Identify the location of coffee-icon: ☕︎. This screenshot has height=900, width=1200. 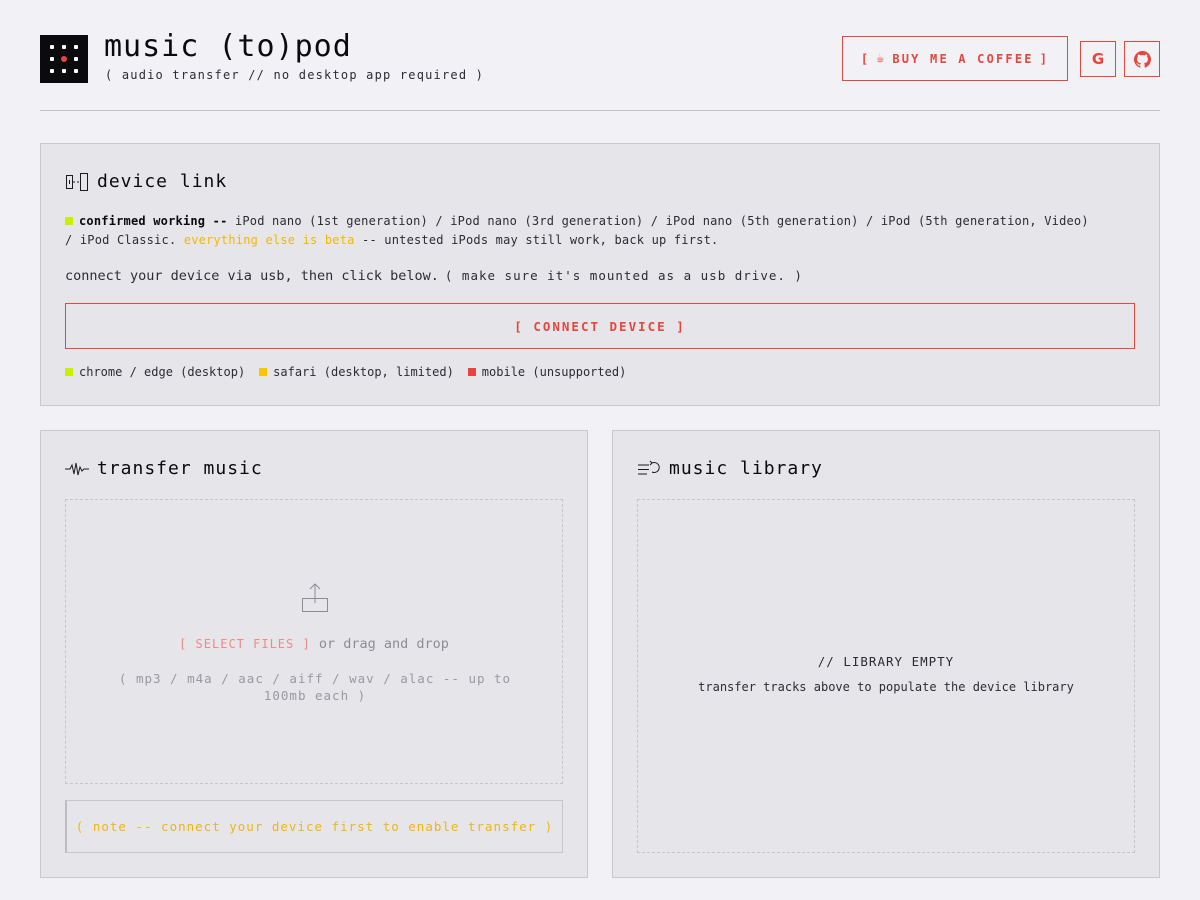
(881, 58).